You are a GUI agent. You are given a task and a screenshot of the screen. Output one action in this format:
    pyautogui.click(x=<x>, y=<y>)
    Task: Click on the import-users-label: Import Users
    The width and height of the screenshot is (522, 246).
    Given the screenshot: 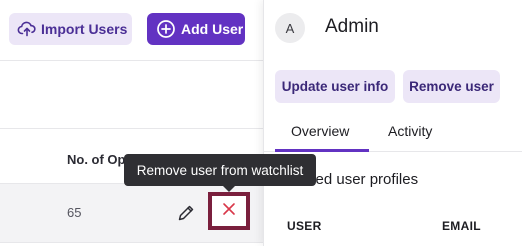 What is the action you would take?
    pyautogui.click(x=84, y=29)
    